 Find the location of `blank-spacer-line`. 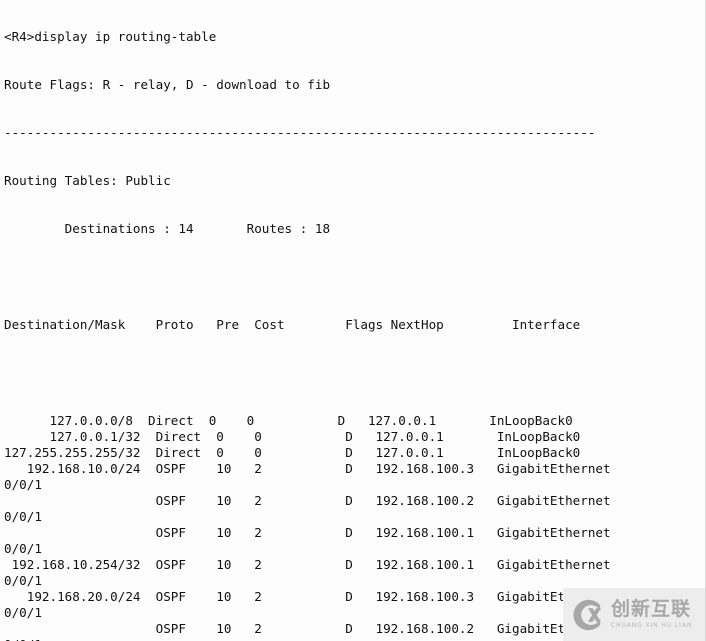

blank-spacer-line is located at coordinates (354, 277).